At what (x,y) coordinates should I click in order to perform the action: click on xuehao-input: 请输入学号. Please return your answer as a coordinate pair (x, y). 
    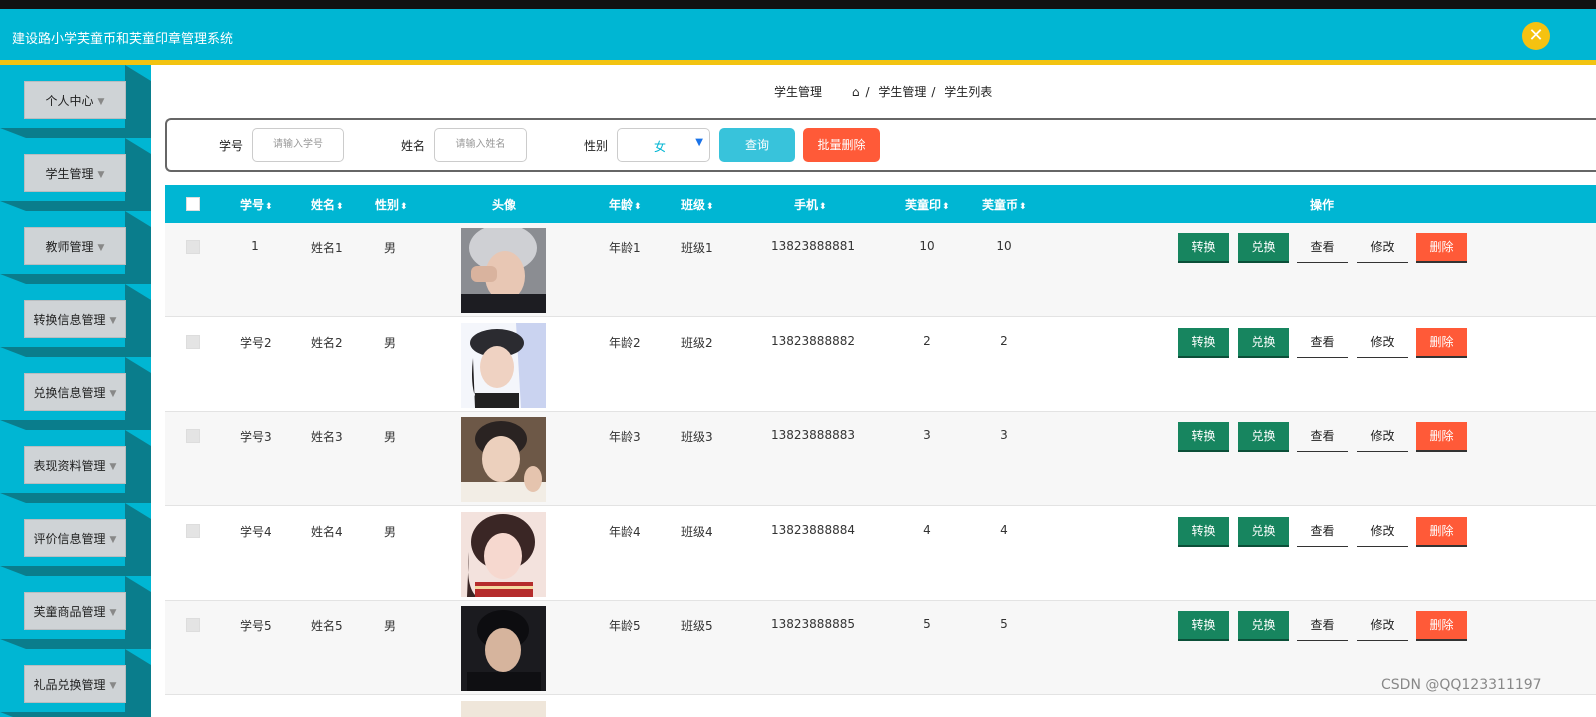
    Looking at the image, I should click on (298, 145).